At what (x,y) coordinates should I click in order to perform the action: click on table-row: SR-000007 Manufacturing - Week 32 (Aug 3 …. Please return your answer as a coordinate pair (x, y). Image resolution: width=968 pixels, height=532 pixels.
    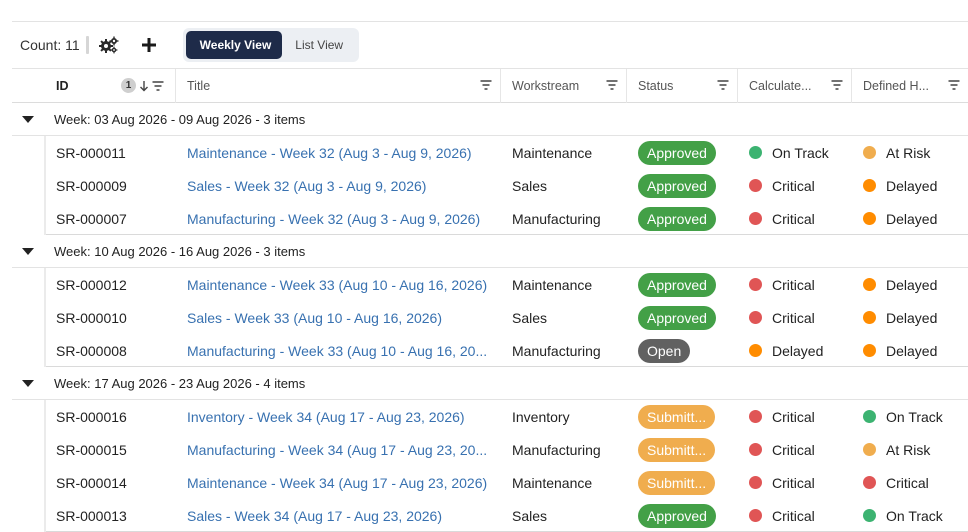
    Looking at the image, I should click on (507, 218).